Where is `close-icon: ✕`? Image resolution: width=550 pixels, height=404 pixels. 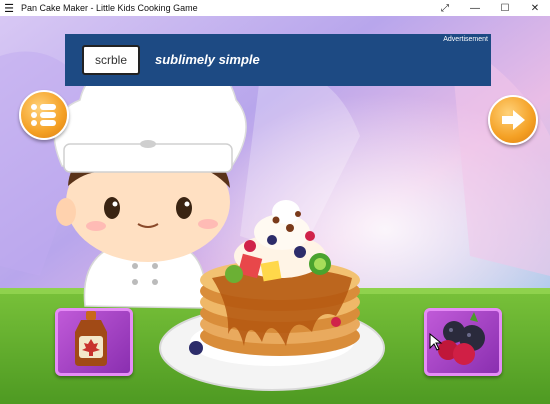 close-icon: ✕ is located at coordinates (535, 8).